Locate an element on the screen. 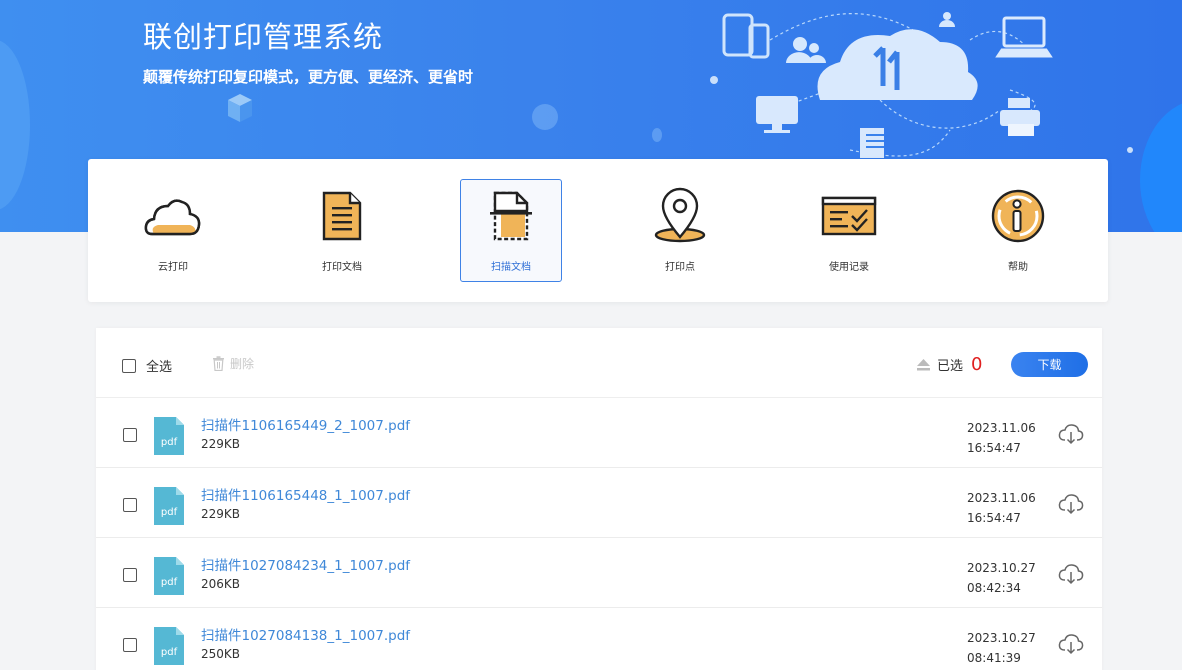 The height and width of the screenshot is (670, 1182). devices-icon is located at coordinates (746, 36).